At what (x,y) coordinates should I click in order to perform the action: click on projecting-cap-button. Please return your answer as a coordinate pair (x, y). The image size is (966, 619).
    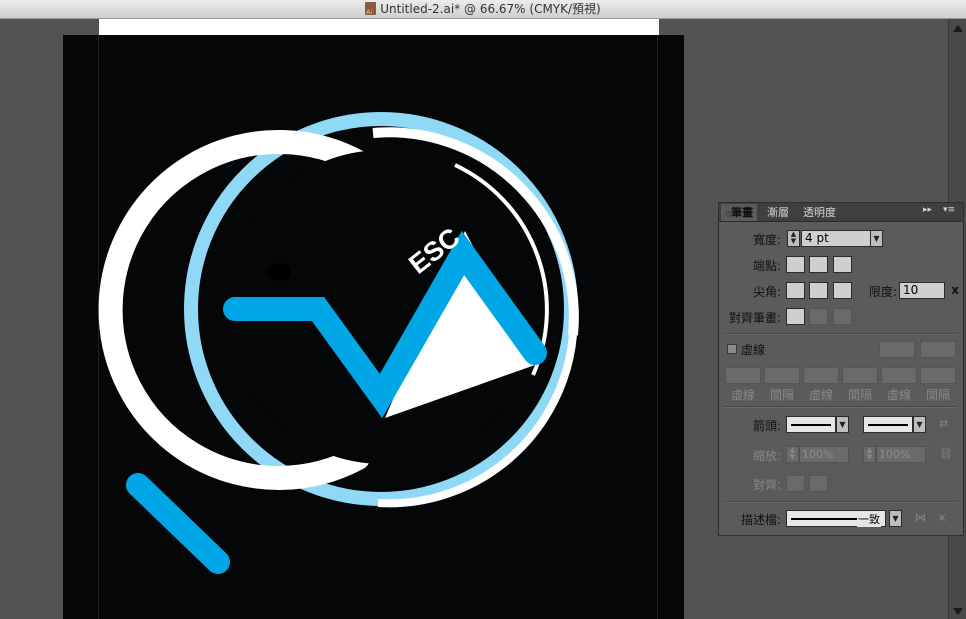
    Looking at the image, I should click on (842, 264).